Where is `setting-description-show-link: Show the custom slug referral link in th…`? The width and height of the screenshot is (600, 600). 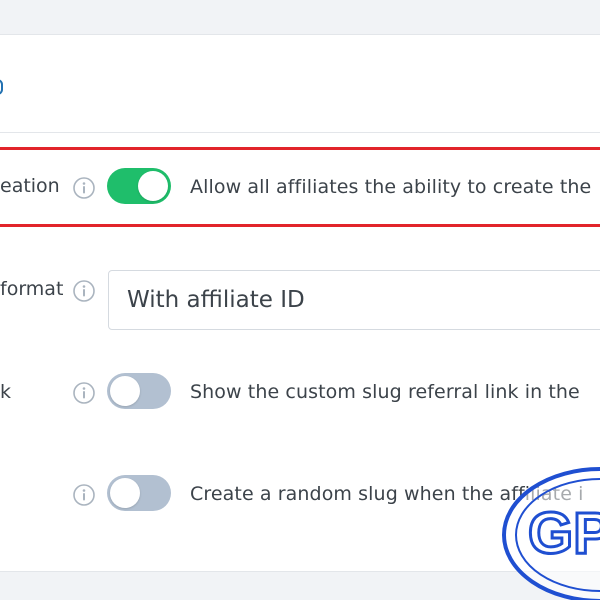
setting-description-show-link: Show the custom slug referral link in th… is located at coordinates (385, 392).